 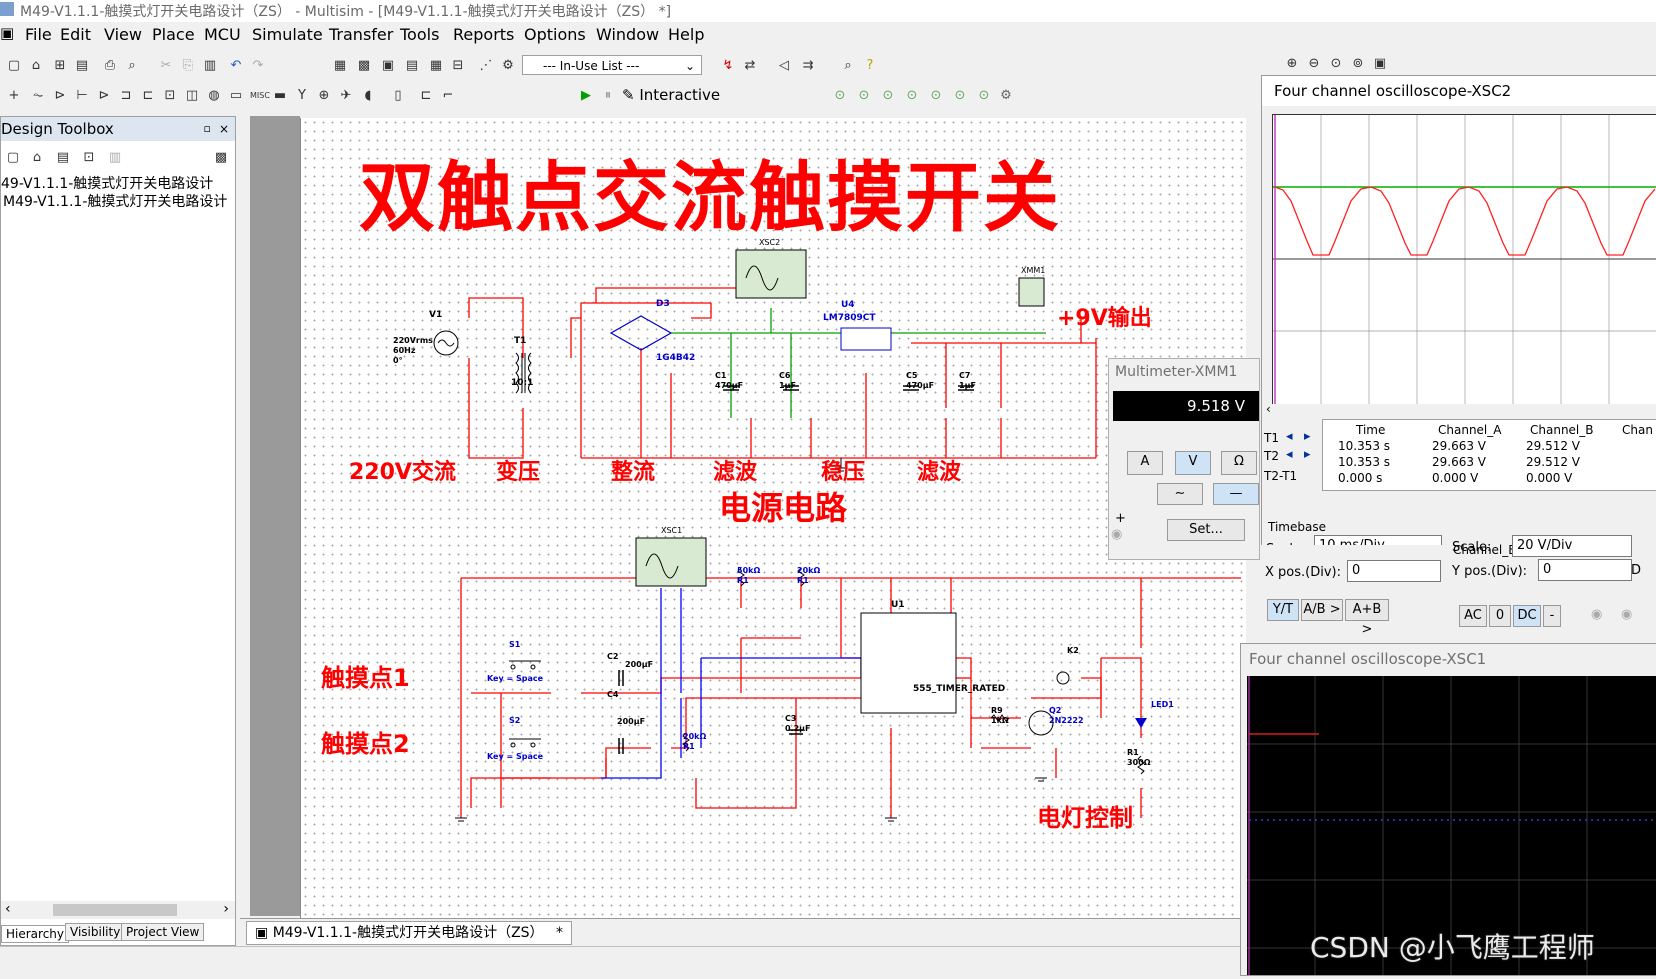 What do you see at coordinates (210, 66) in the screenshot?
I see `paste-icon: ▥` at bounding box center [210, 66].